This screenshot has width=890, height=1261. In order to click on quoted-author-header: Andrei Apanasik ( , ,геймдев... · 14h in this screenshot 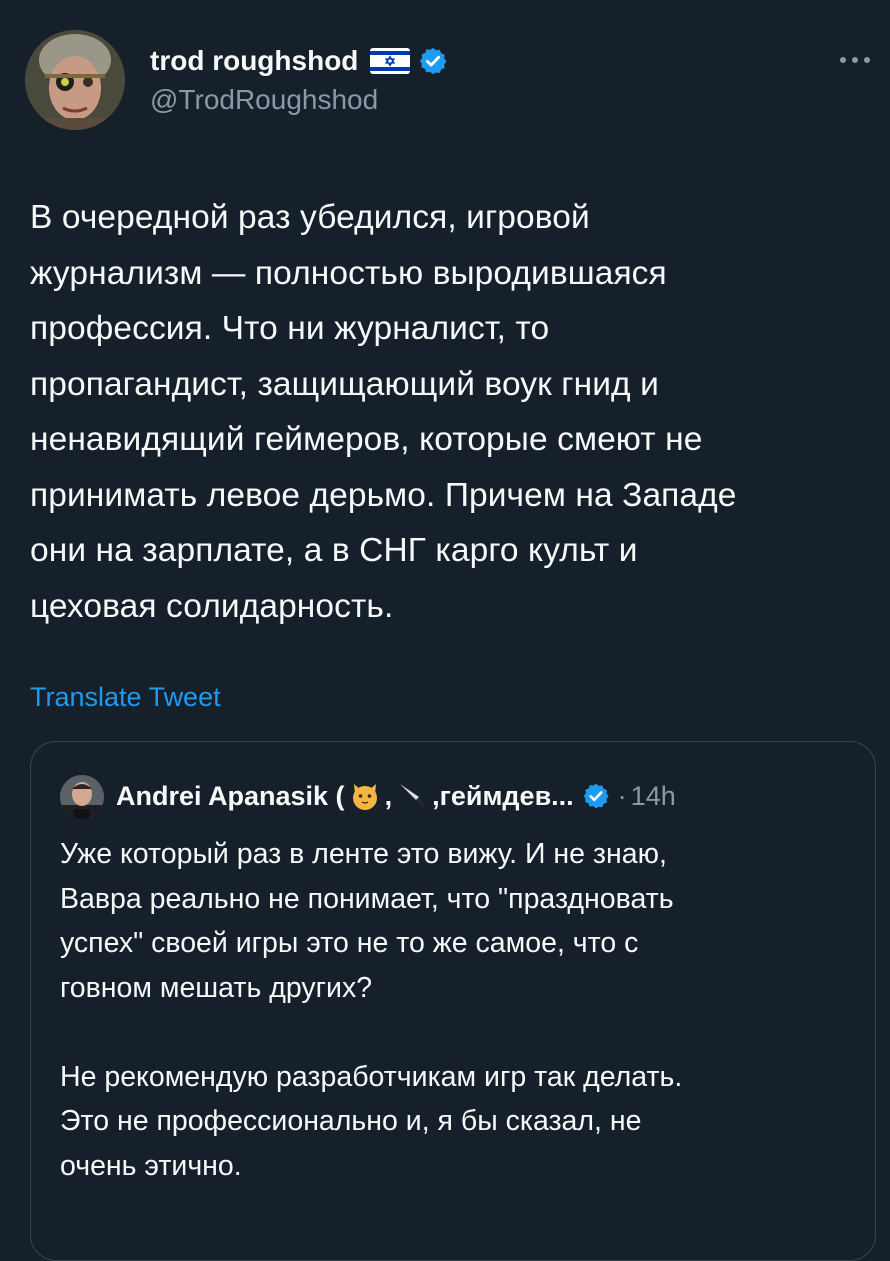, I will do `click(396, 796)`.